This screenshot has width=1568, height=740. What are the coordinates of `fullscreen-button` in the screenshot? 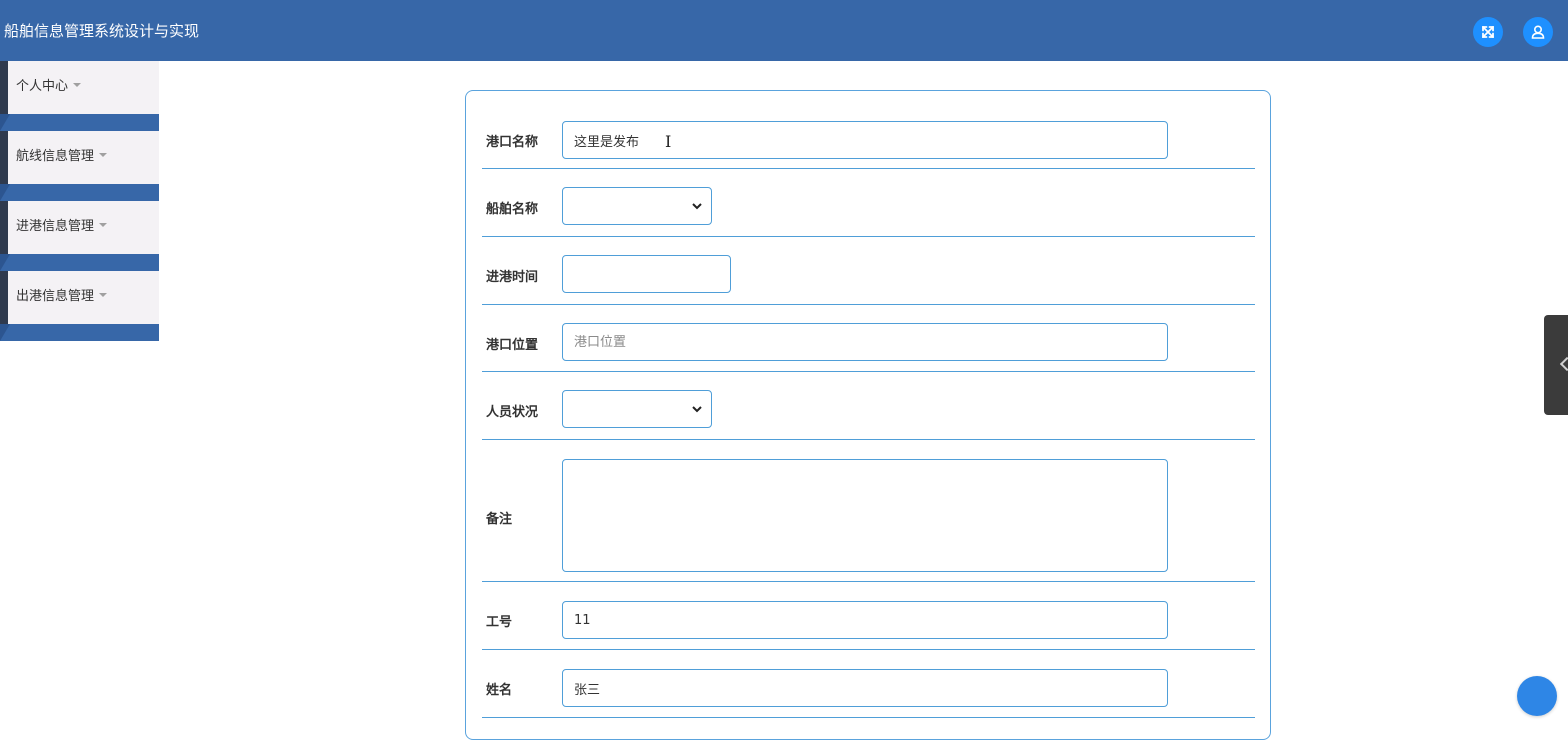 It's located at (1488, 32).